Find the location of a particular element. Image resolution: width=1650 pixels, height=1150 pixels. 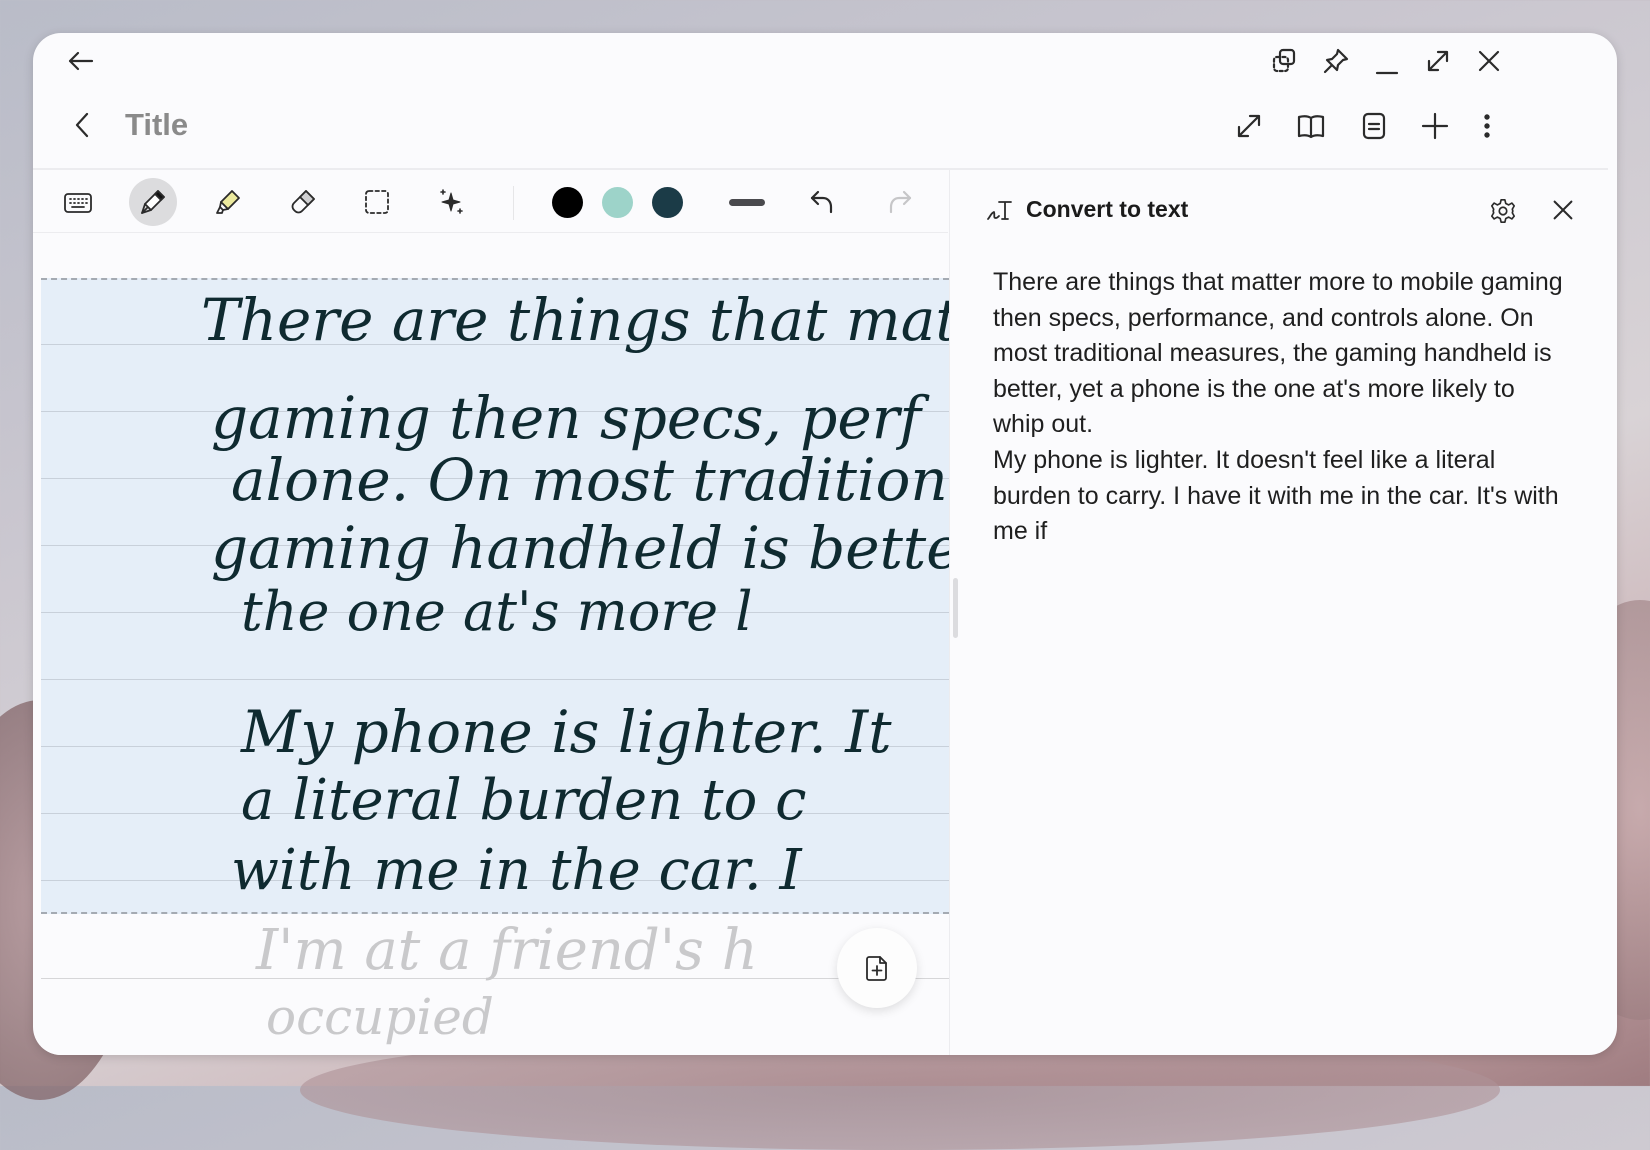

highlighter-icon is located at coordinates (228, 202).